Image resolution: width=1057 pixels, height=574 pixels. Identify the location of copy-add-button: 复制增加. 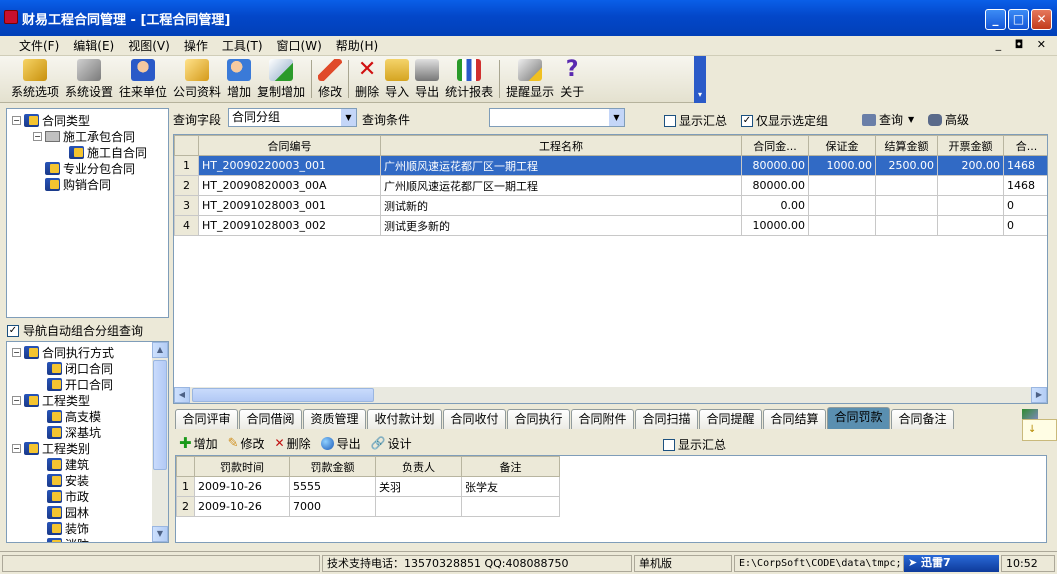
(281, 80).